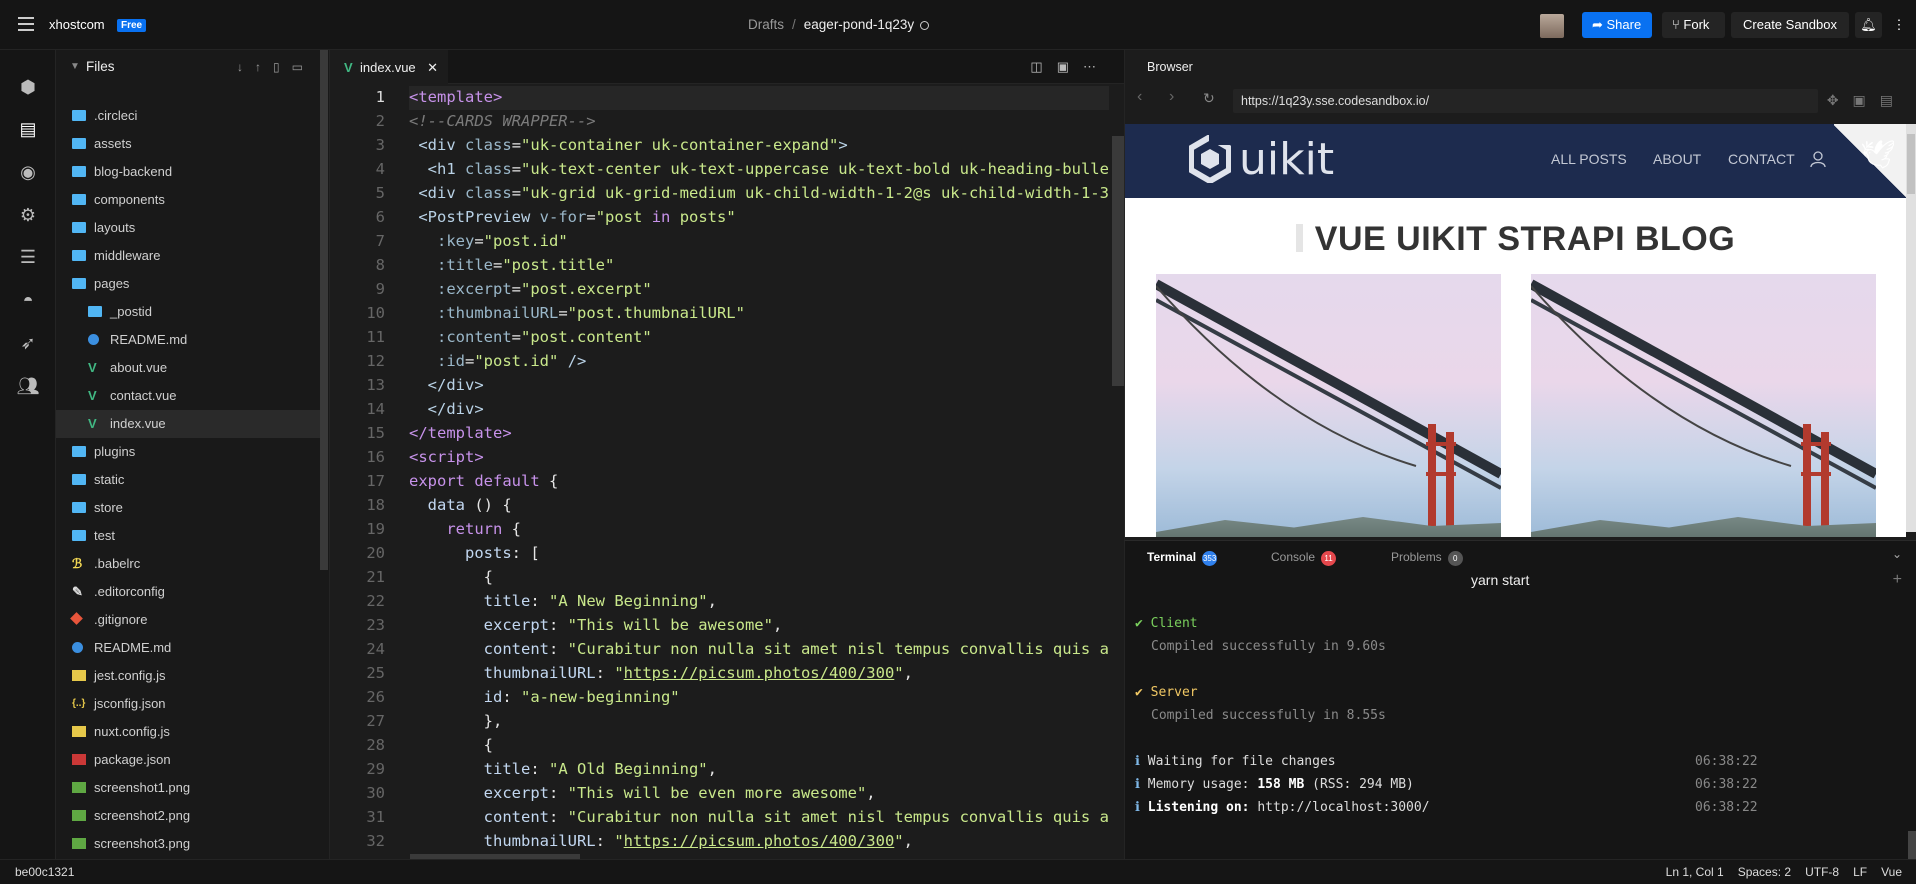  What do you see at coordinates (1677, 159) in the screenshot?
I see `nav-about: ABOUT` at bounding box center [1677, 159].